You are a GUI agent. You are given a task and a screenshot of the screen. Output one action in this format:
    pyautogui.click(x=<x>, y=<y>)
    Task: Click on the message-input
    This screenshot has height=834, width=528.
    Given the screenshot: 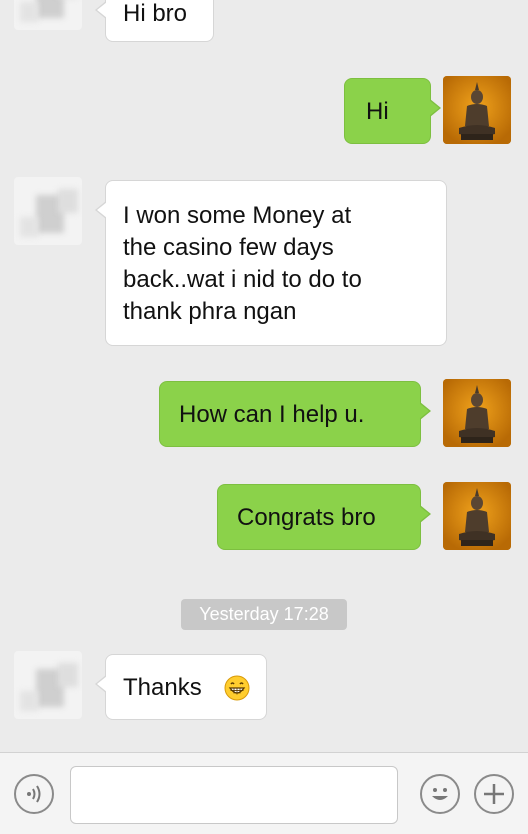 What is the action you would take?
    pyautogui.click(x=234, y=795)
    